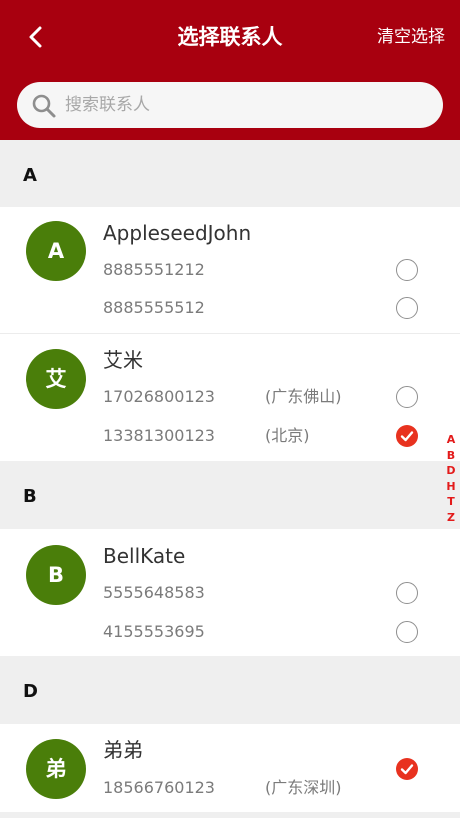  Describe the element at coordinates (144, 556) in the screenshot. I see `contact-name: BellKate` at that location.